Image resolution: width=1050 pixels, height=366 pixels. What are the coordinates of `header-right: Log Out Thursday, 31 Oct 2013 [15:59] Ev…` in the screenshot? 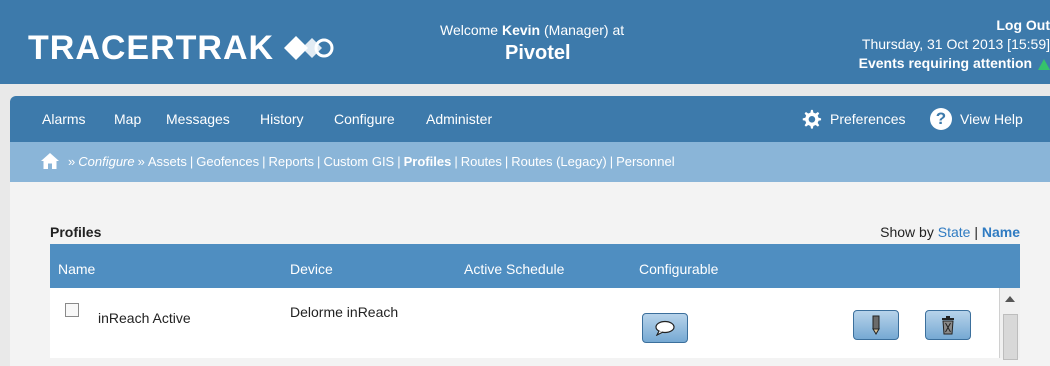 It's located at (940, 44).